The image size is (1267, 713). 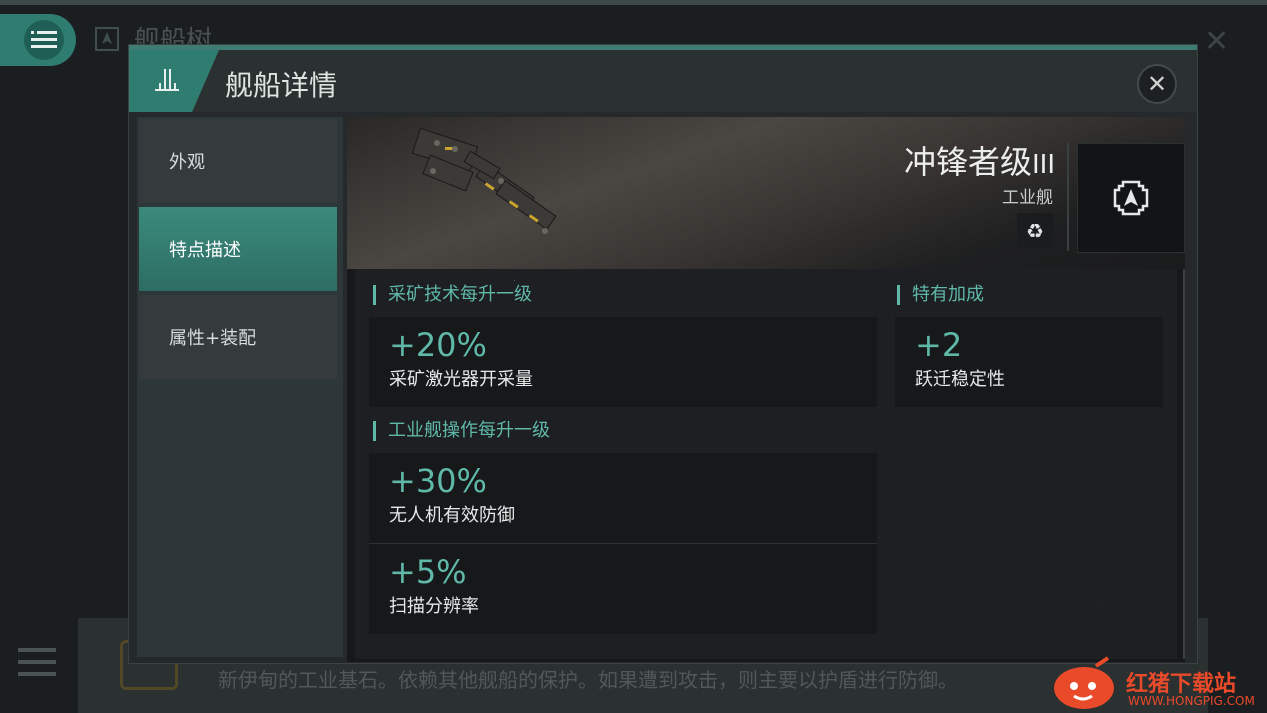 What do you see at coordinates (766, 193) in the screenshot?
I see `ship-banner: 冲锋者级III 工业舰 ♻` at bounding box center [766, 193].